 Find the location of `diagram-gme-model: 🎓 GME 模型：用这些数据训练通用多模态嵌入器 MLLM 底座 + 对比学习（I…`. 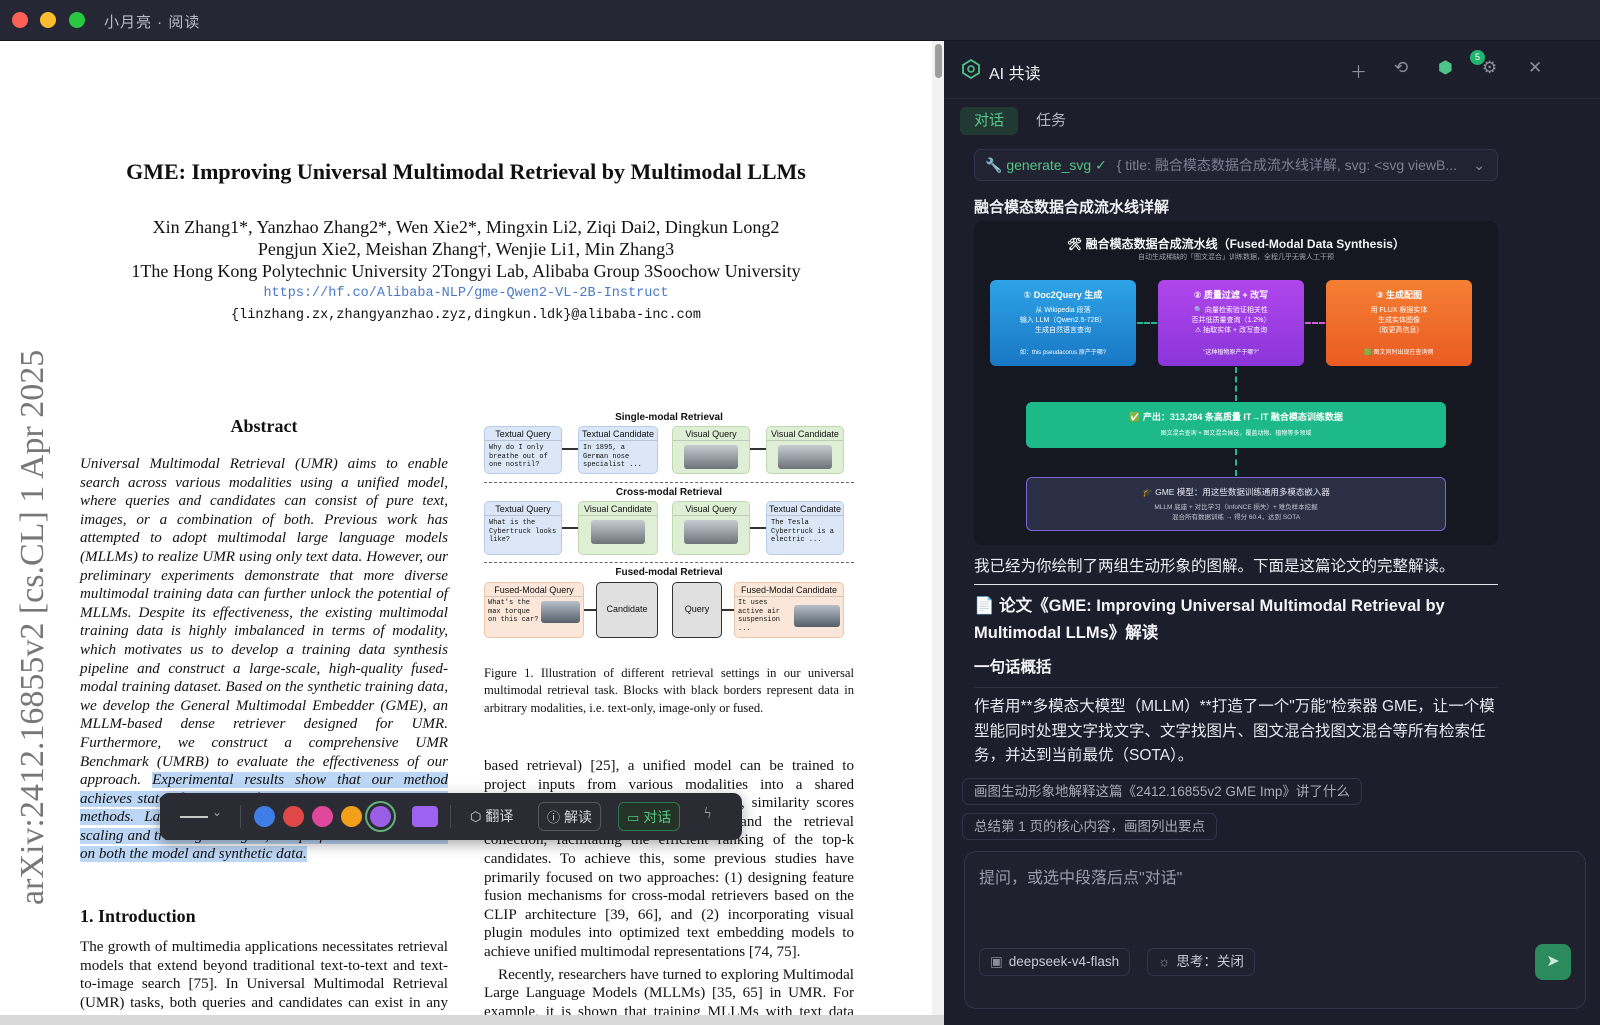

diagram-gme-model: 🎓 GME 模型：用这些数据训练通用多模态嵌入器 MLLM 底座 + 对比学习（I… is located at coordinates (1236, 504).